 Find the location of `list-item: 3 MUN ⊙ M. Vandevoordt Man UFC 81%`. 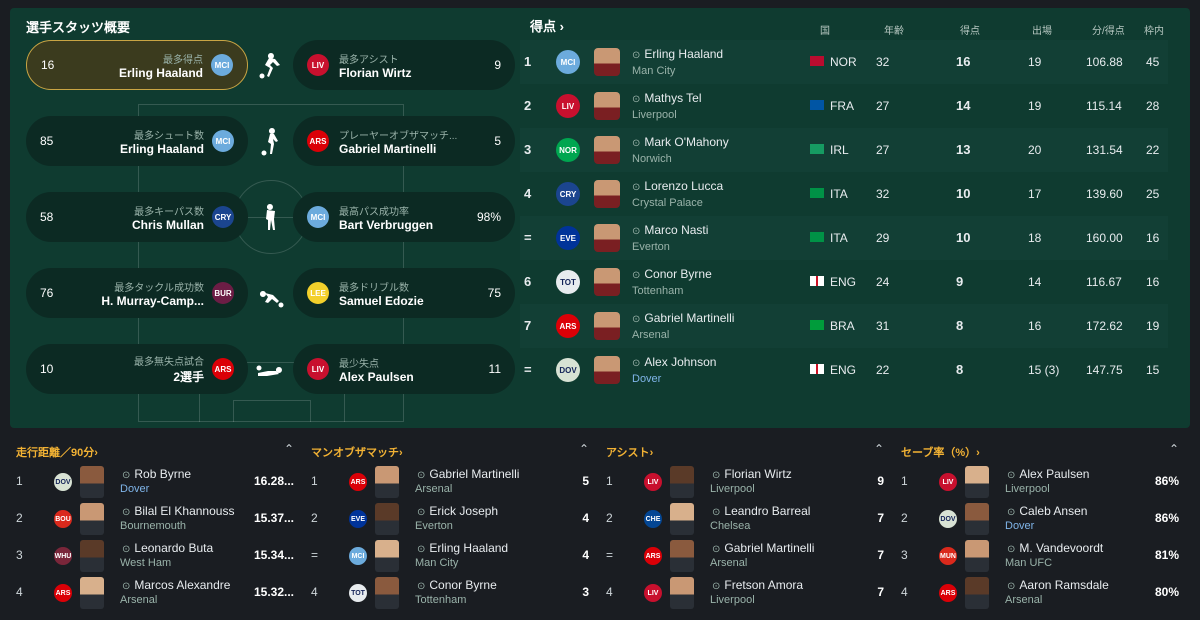

list-item: 3 MUN ⊙ M. Vandevoordt Man UFC 81% is located at coordinates (1040, 556).